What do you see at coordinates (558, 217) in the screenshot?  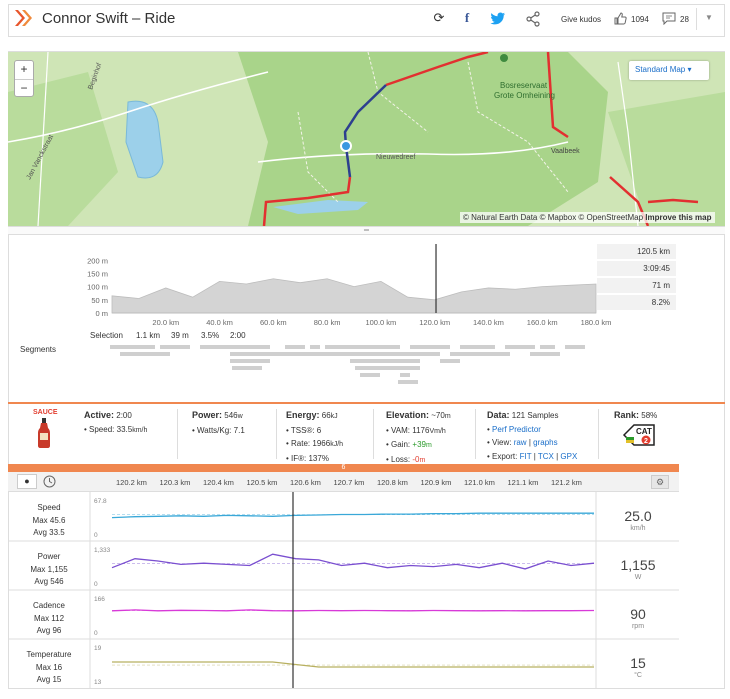 I see `attribution-mapbox: © Mapbox` at bounding box center [558, 217].